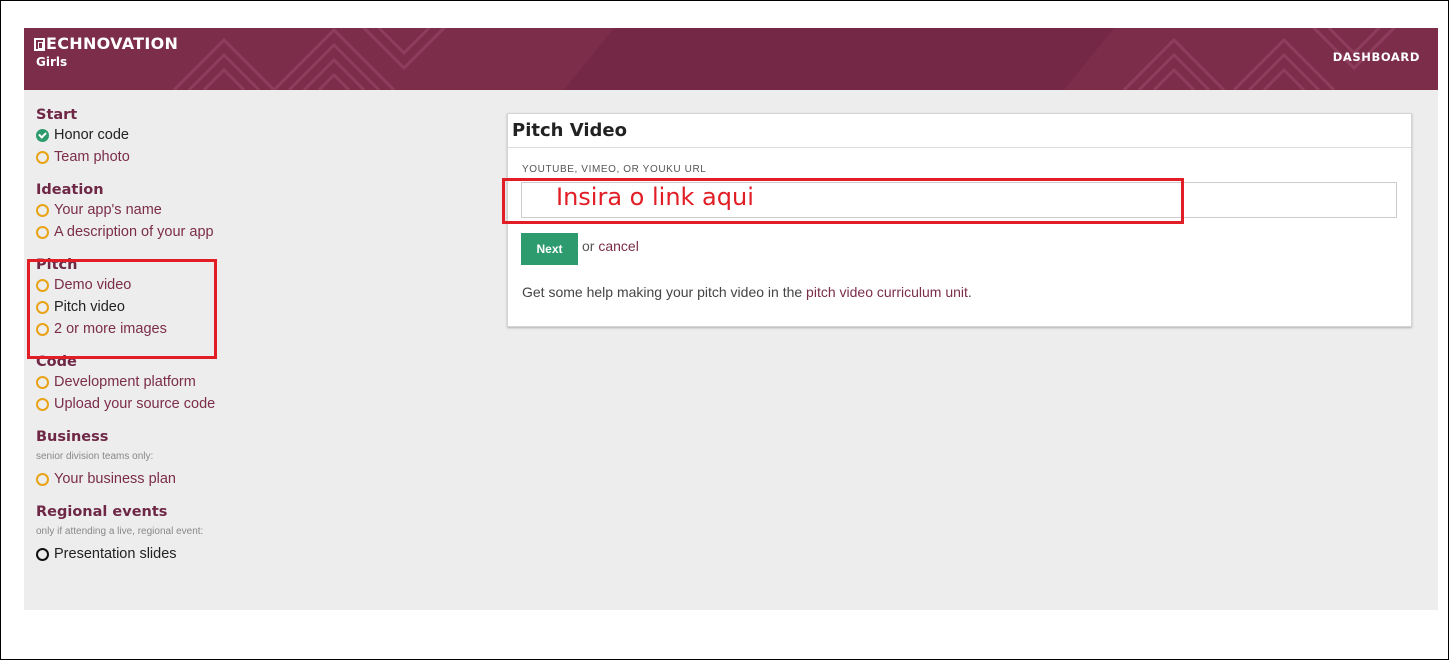 The width and height of the screenshot is (1451, 662). Describe the element at coordinates (95, 456) in the screenshot. I see `sidebar-section-note: senior division teams only:` at that location.